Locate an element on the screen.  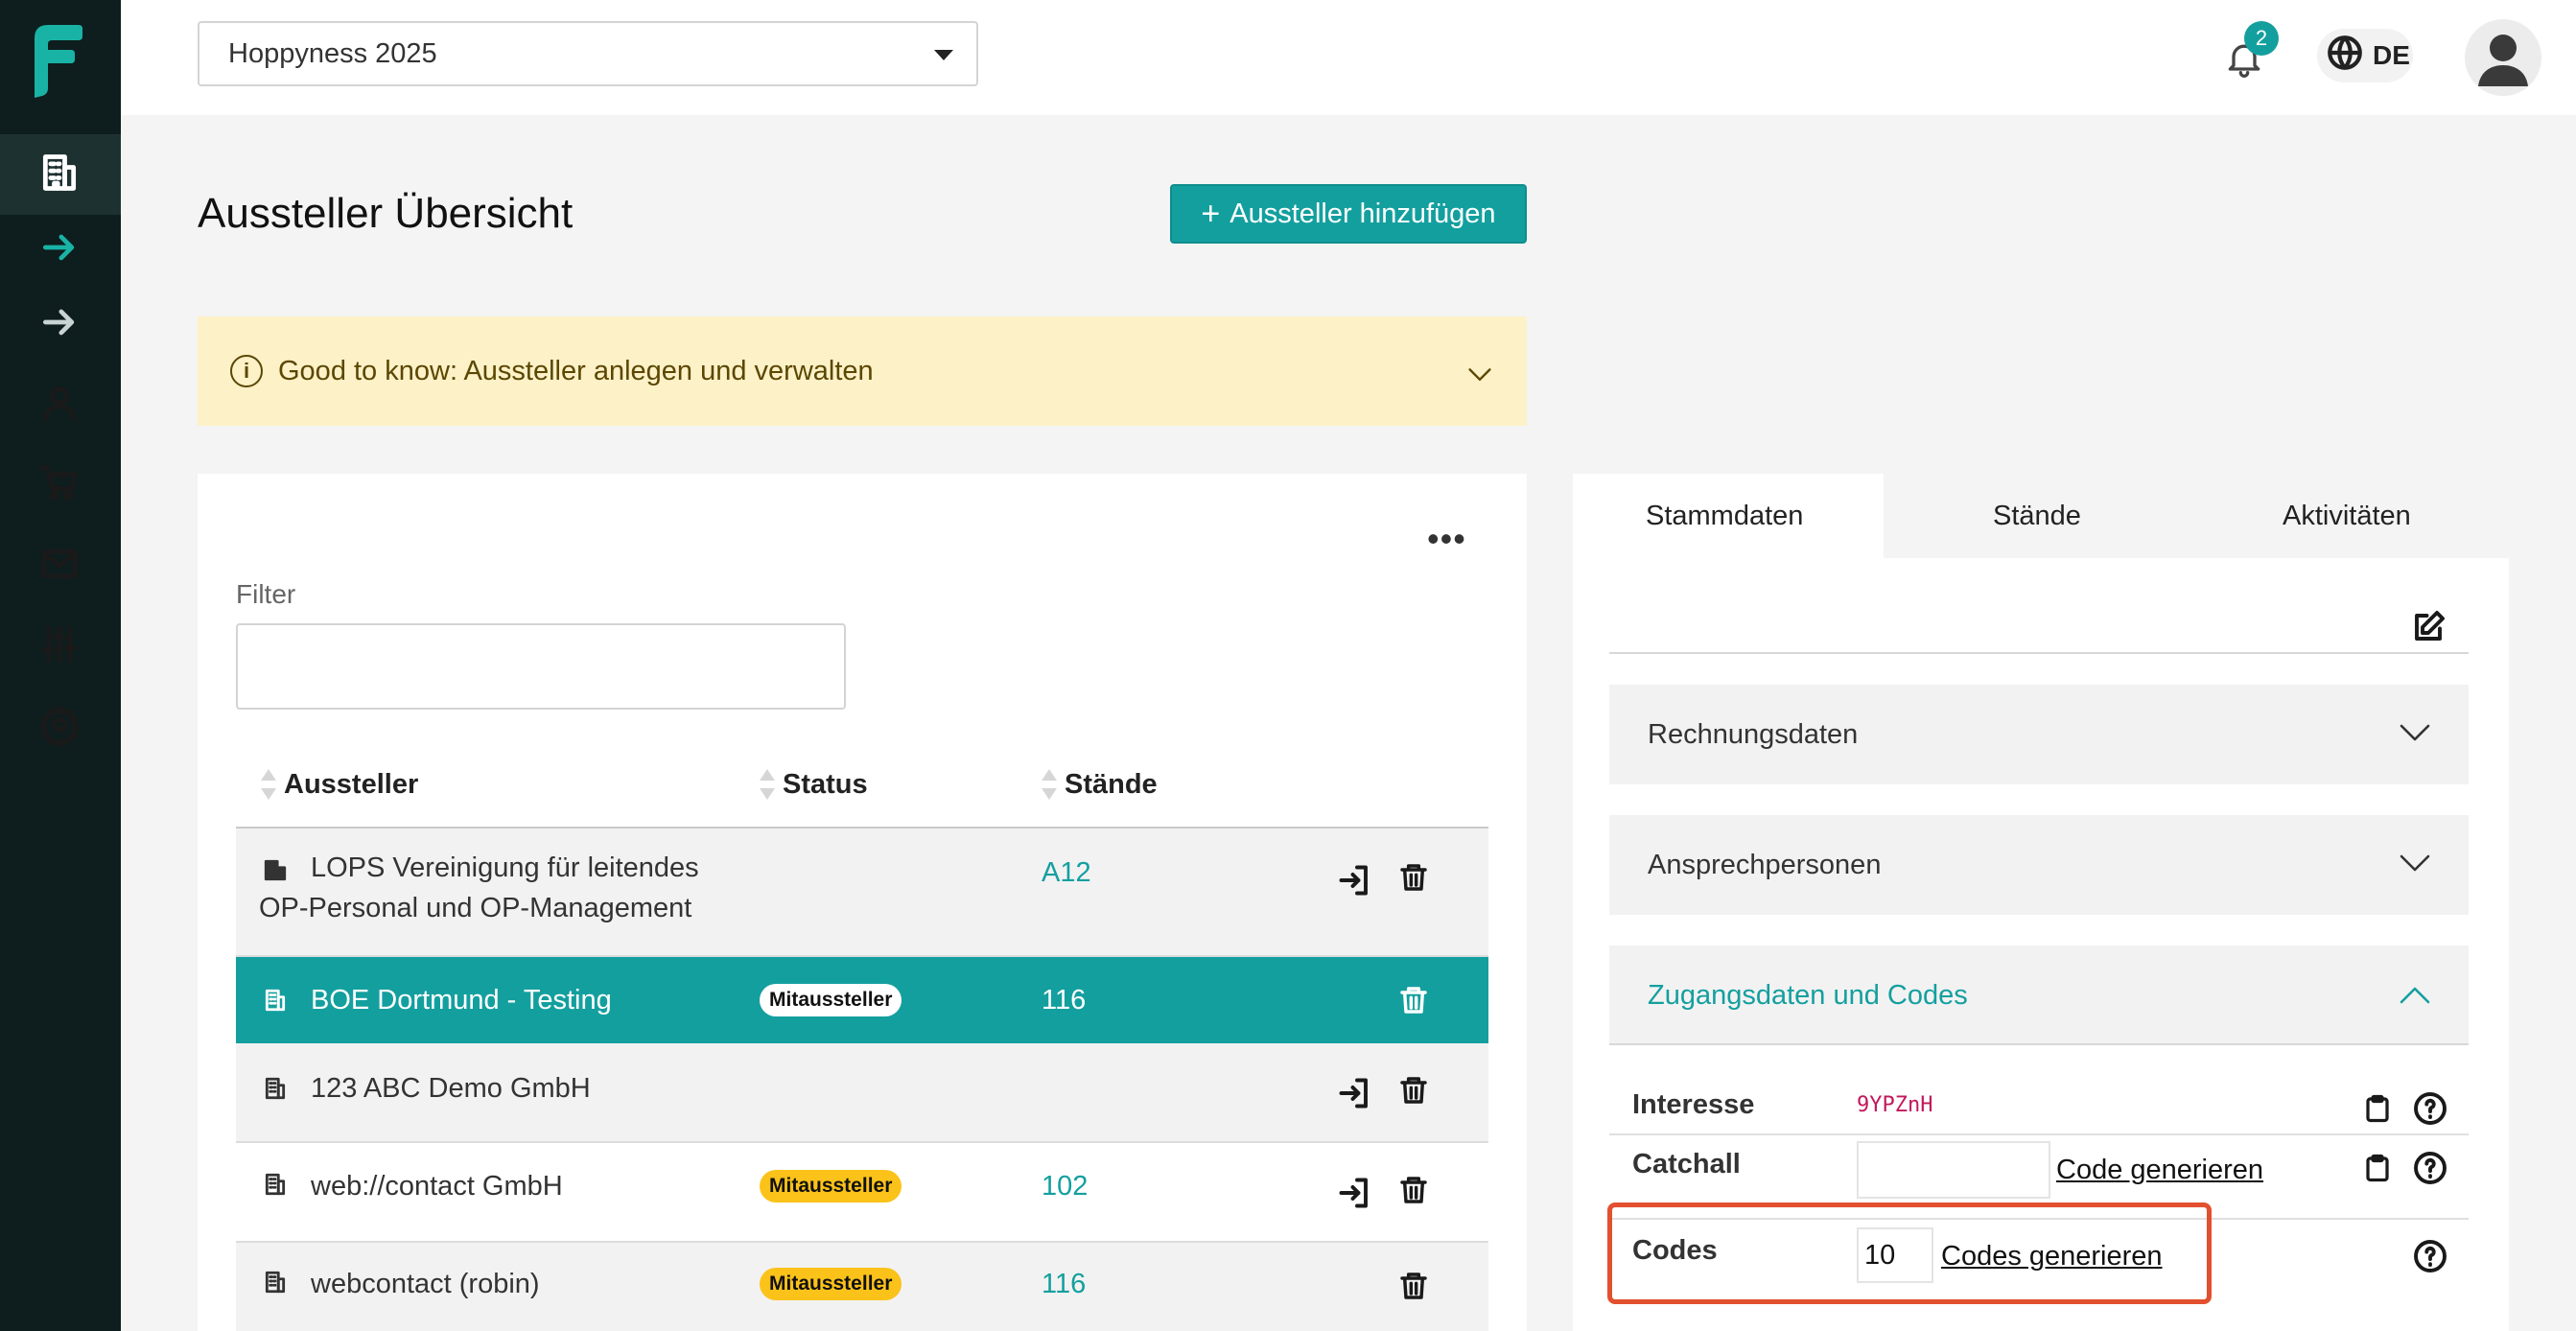
catchall-input is located at coordinates (1953, 1170).